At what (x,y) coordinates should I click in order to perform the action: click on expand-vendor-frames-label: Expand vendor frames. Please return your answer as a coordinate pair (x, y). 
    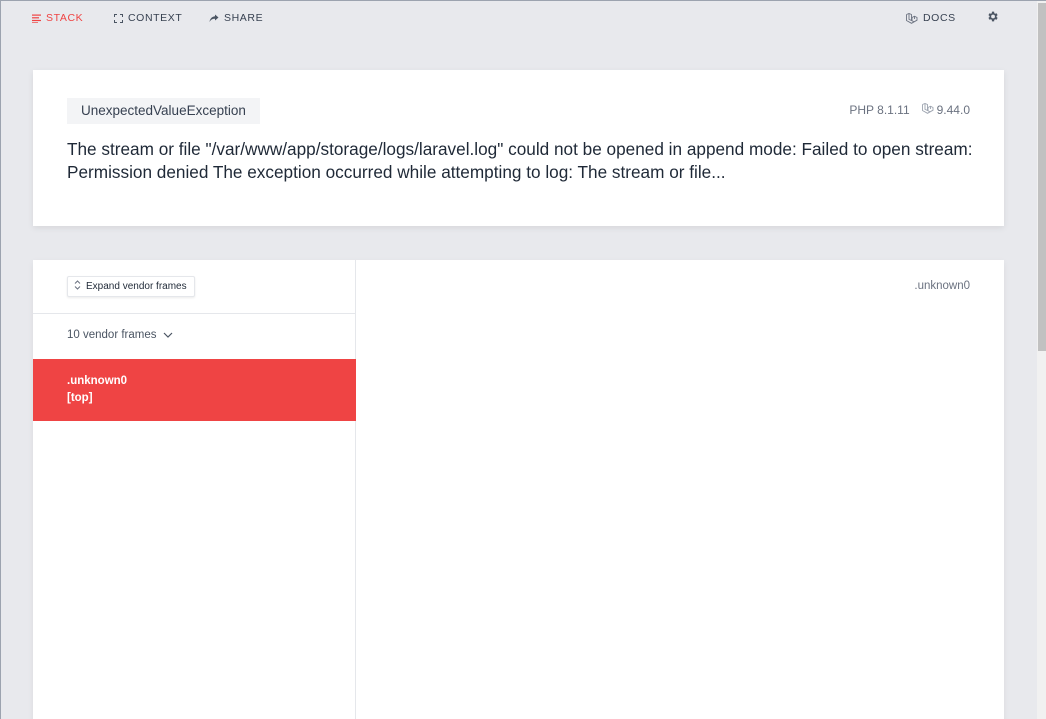
    Looking at the image, I should click on (136, 286).